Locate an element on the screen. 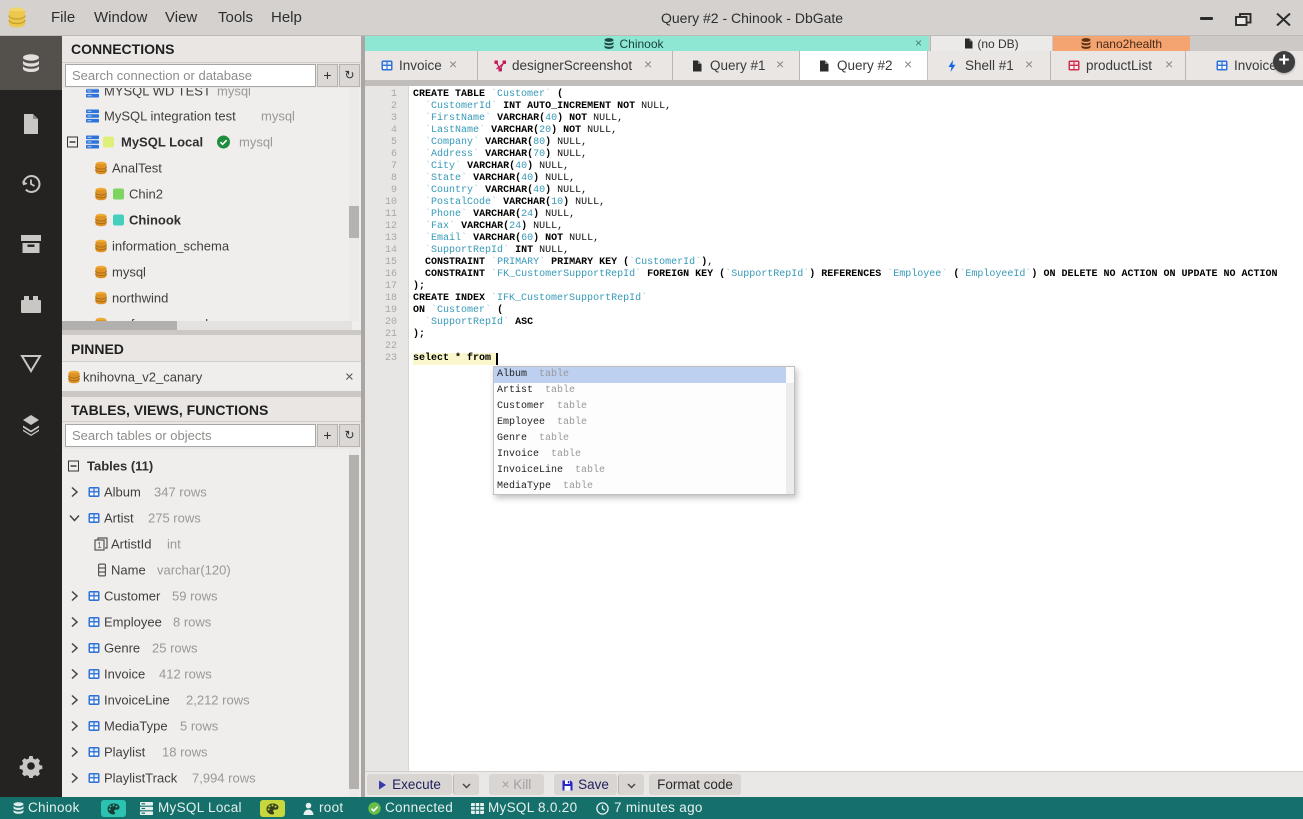  svg-text: 1 is located at coordinates (99, 545).